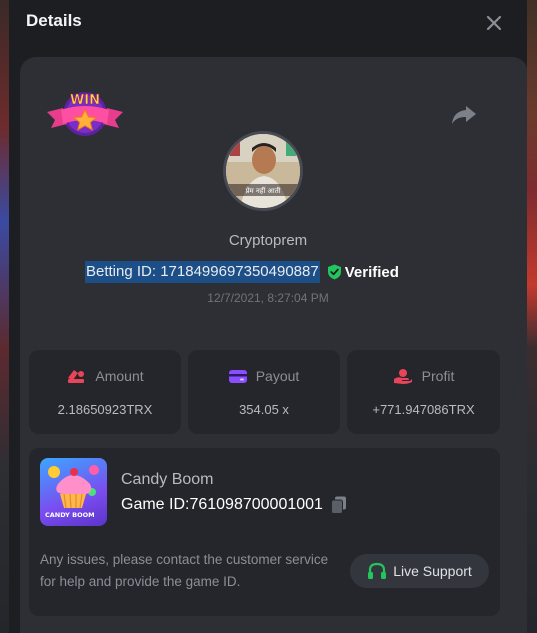 The image size is (537, 633). I want to click on game-thumbnail: CANDY BOOM, so click(73, 492).